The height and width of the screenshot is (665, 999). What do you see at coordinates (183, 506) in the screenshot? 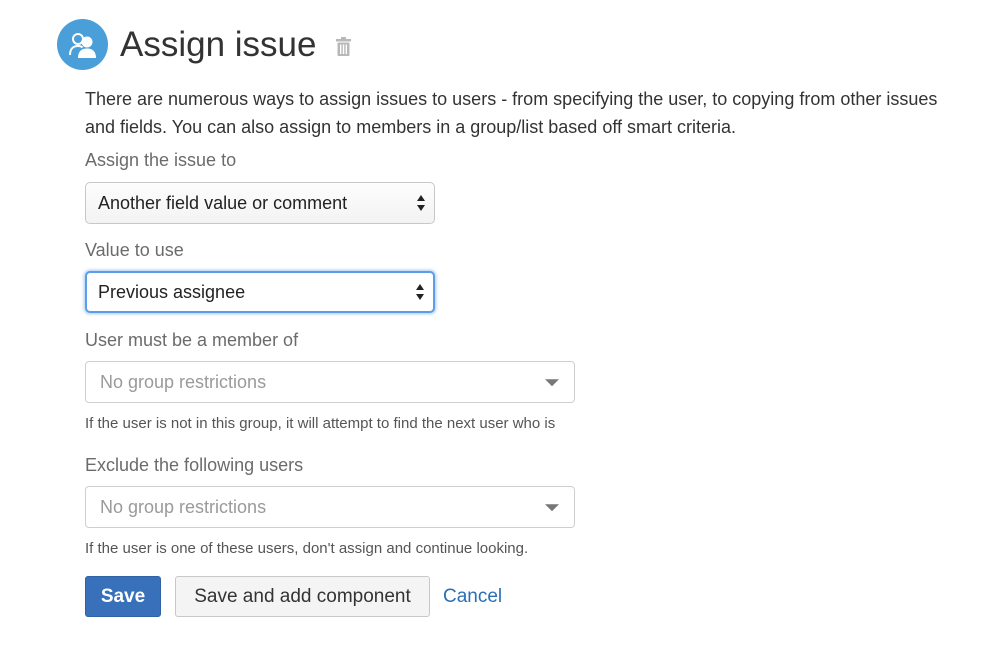
I see `exclude-users-placeholder: No group restrictions` at bounding box center [183, 506].